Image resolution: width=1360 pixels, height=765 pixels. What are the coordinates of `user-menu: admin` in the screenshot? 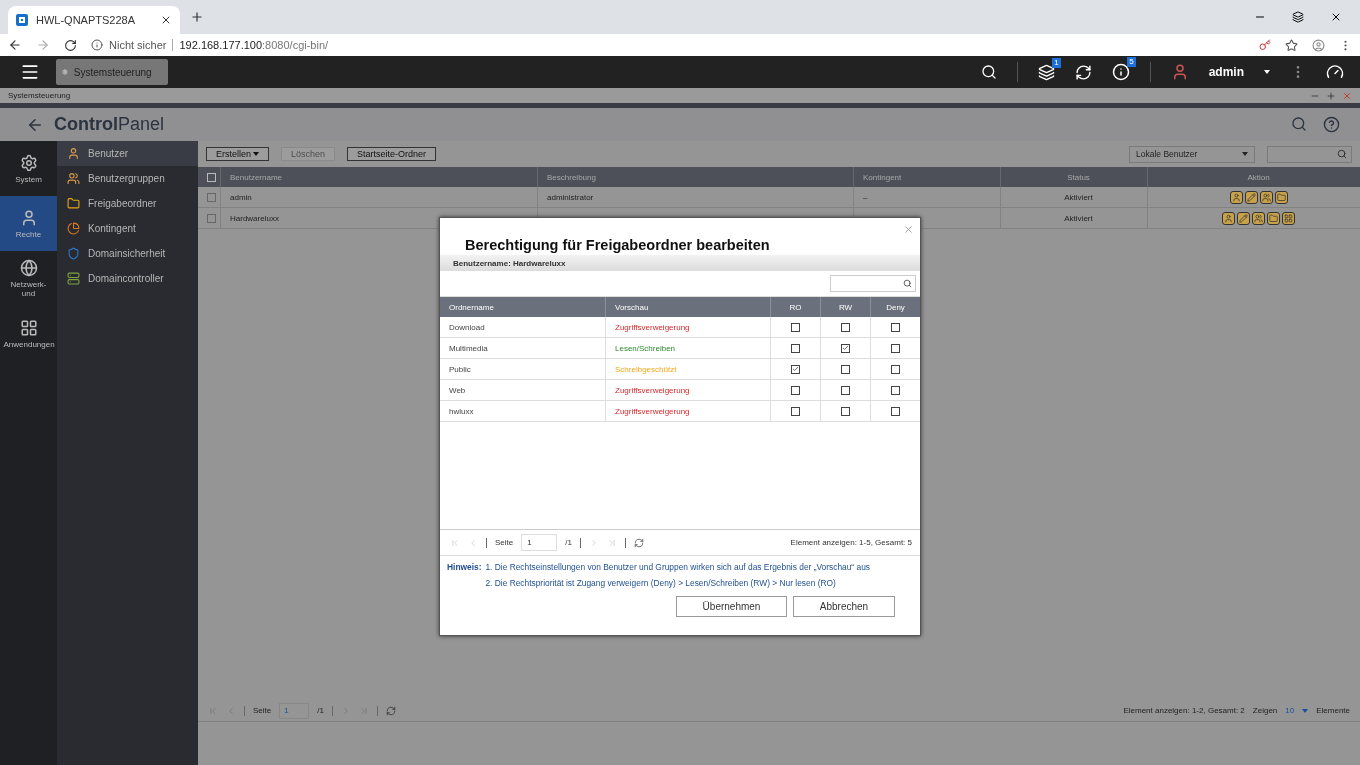 It's located at (1226, 72).